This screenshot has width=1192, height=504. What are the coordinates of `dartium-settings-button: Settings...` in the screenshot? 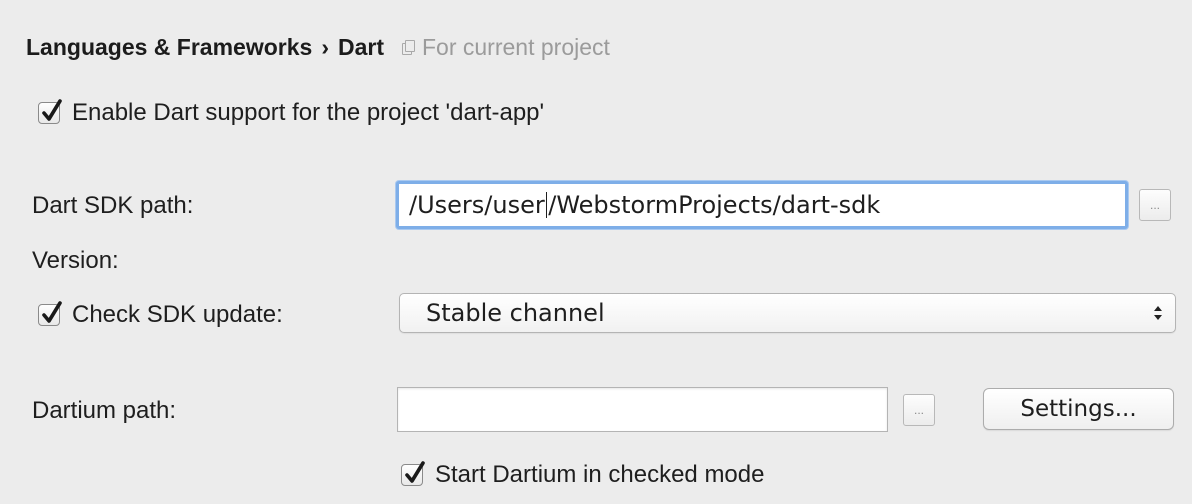 It's located at (1078, 409).